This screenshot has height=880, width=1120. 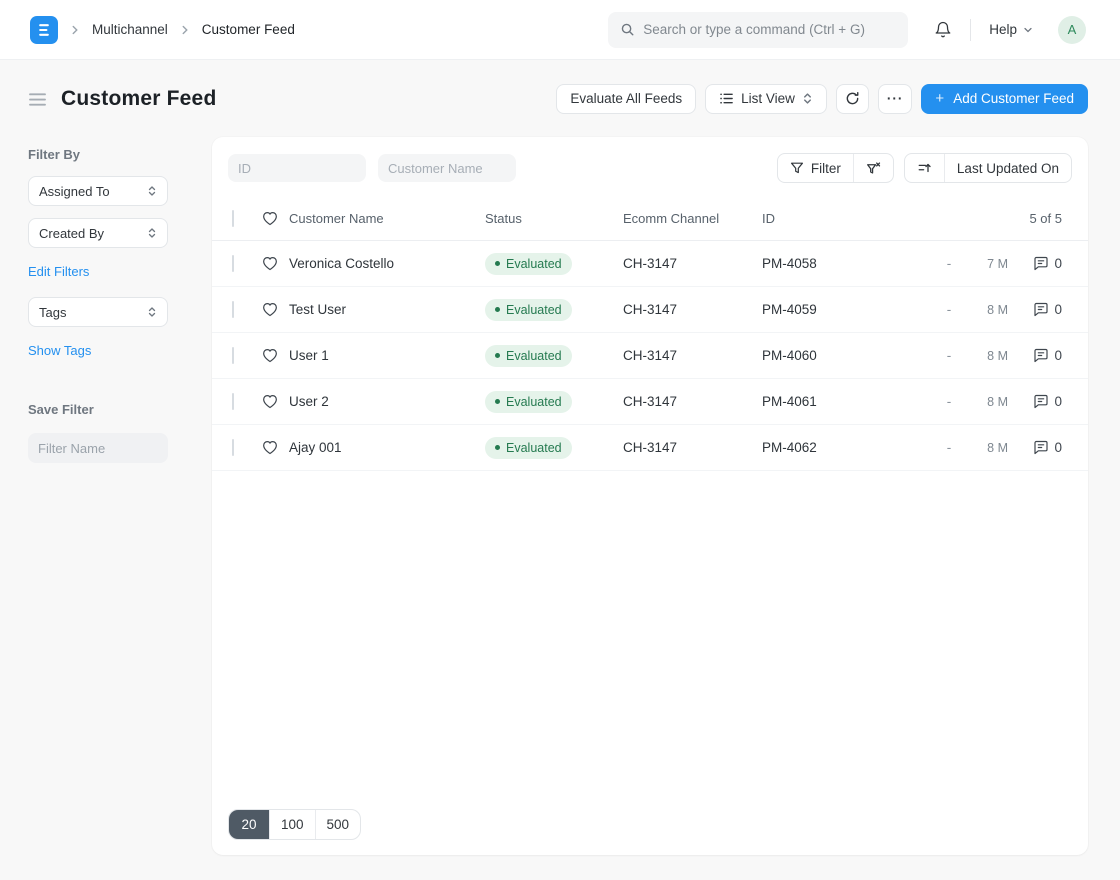 I want to click on cell-last-modified: 8 M, so click(x=997, y=401).